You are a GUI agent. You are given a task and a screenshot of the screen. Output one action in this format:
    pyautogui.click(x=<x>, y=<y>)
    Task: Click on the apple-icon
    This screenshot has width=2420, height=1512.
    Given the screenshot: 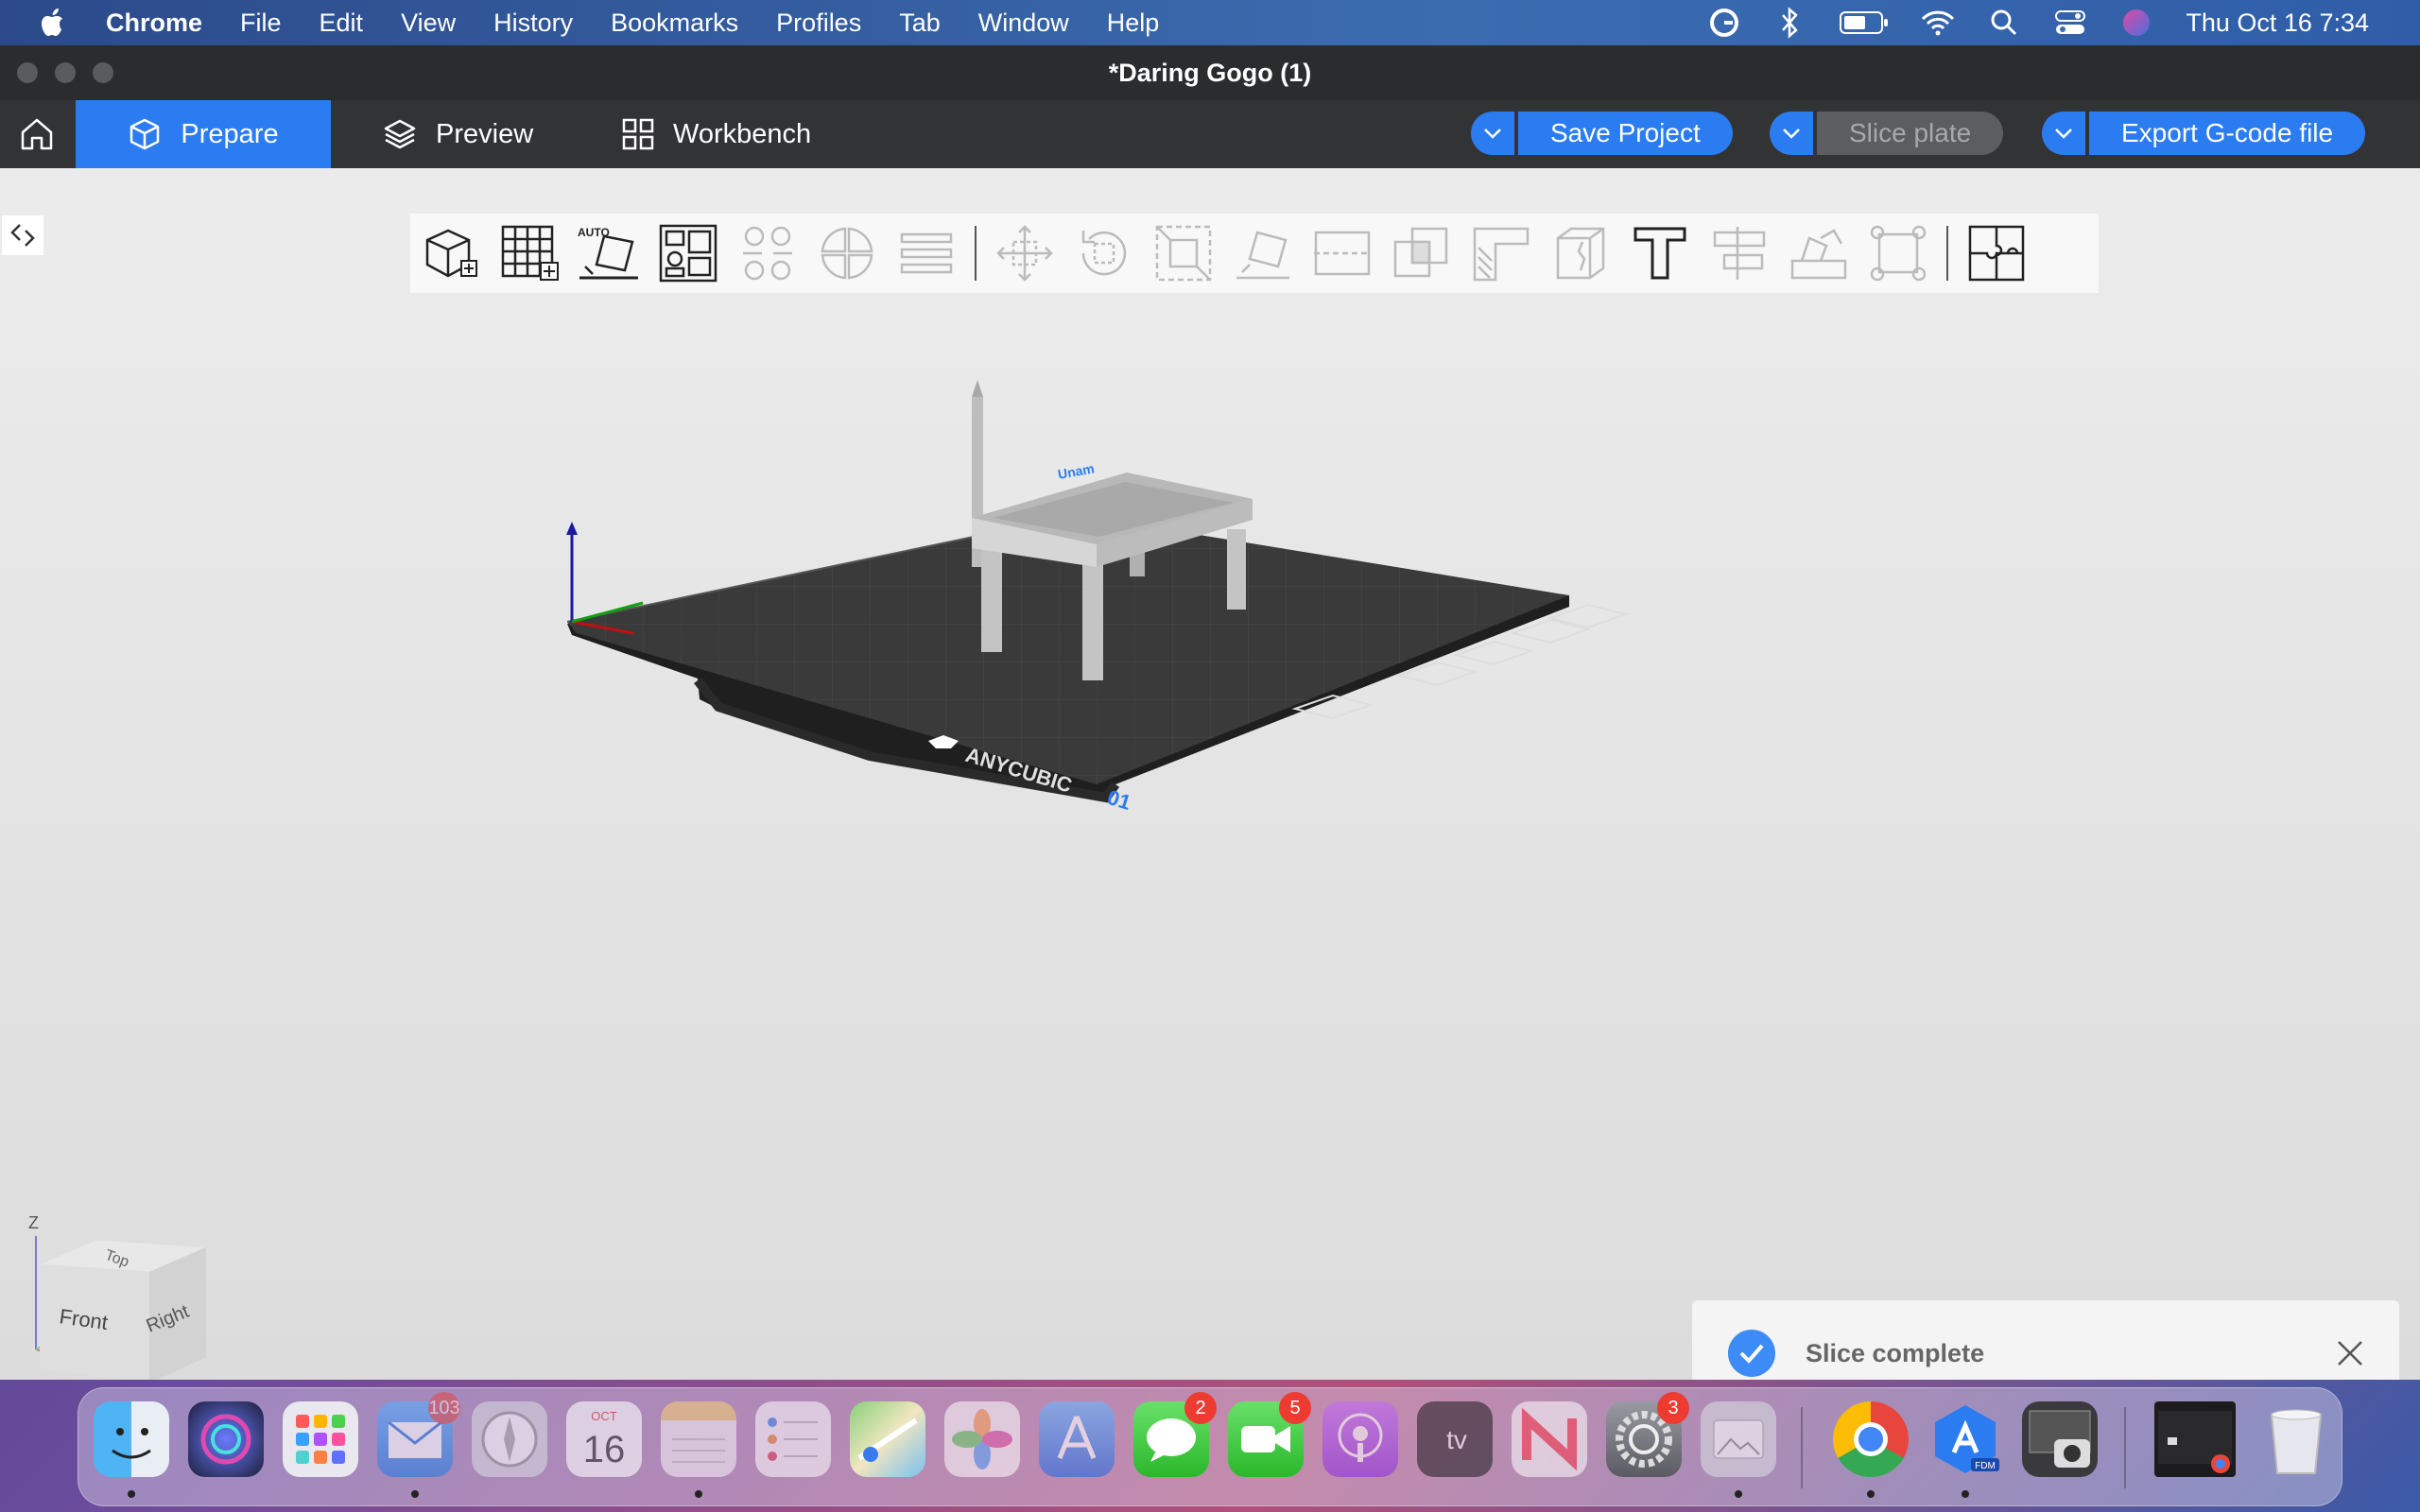 What is the action you would take?
    pyautogui.click(x=54, y=23)
    